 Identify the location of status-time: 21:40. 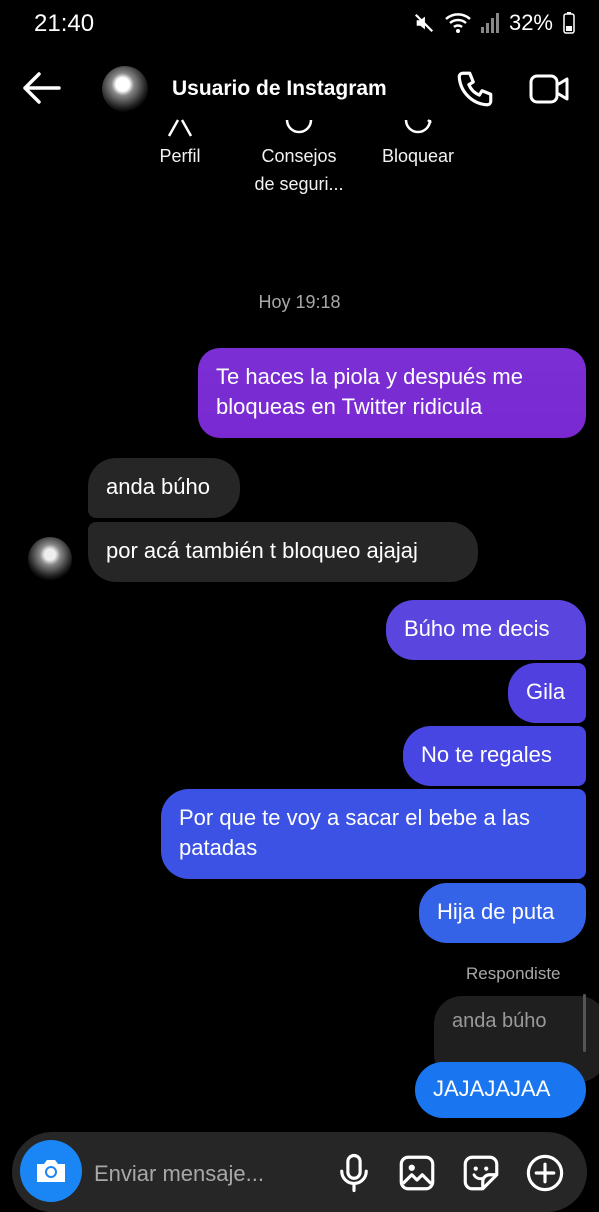
(64, 23).